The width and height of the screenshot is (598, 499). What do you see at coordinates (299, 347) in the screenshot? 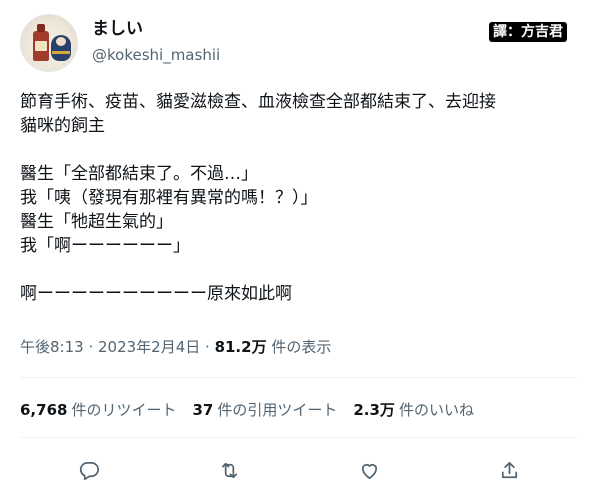
I see `views-label: 件の表示` at bounding box center [299, 347].